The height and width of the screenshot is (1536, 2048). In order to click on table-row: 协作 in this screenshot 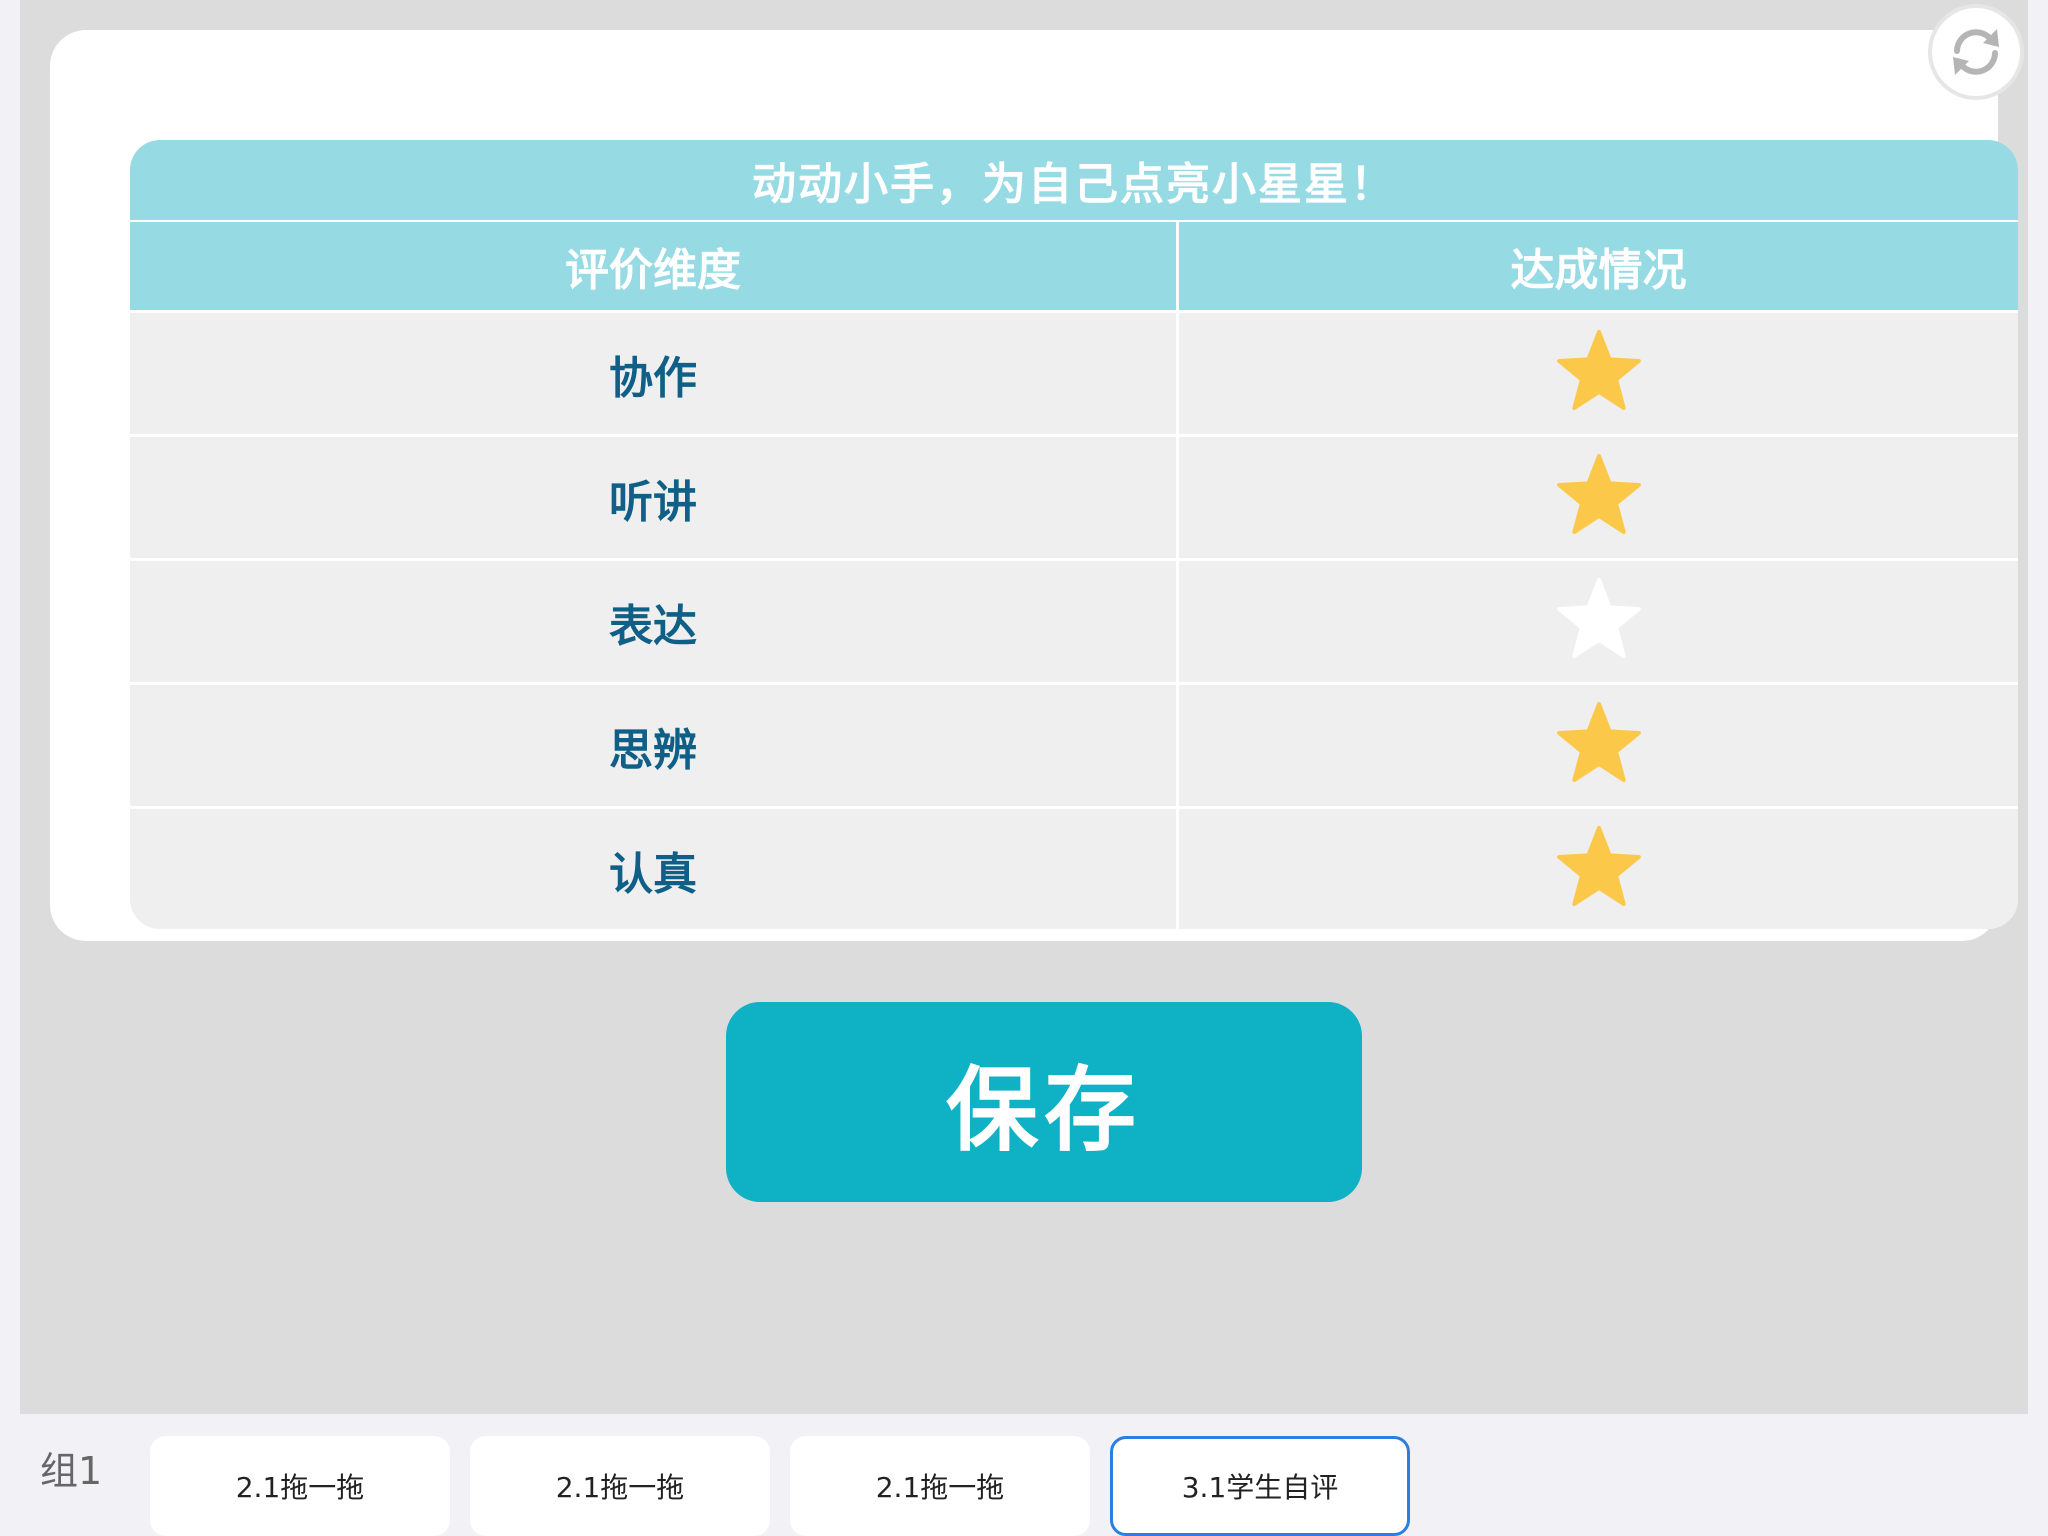, I will do `click(1074, 373)`.